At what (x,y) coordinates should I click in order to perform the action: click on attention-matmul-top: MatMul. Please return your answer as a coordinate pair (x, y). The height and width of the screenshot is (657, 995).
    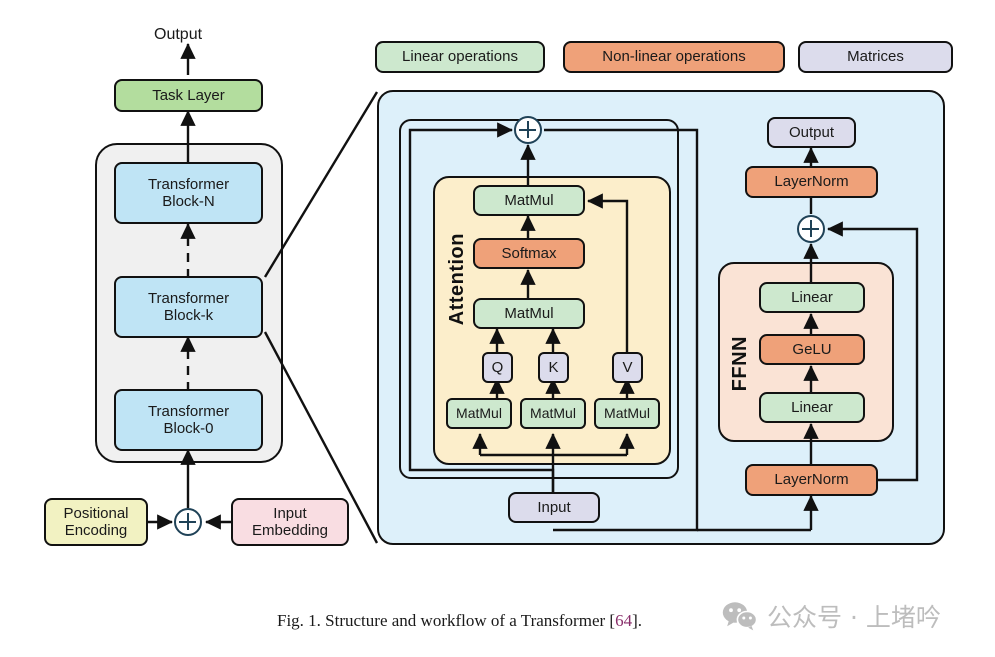
    Looking at the image, I should click on (529, 200).